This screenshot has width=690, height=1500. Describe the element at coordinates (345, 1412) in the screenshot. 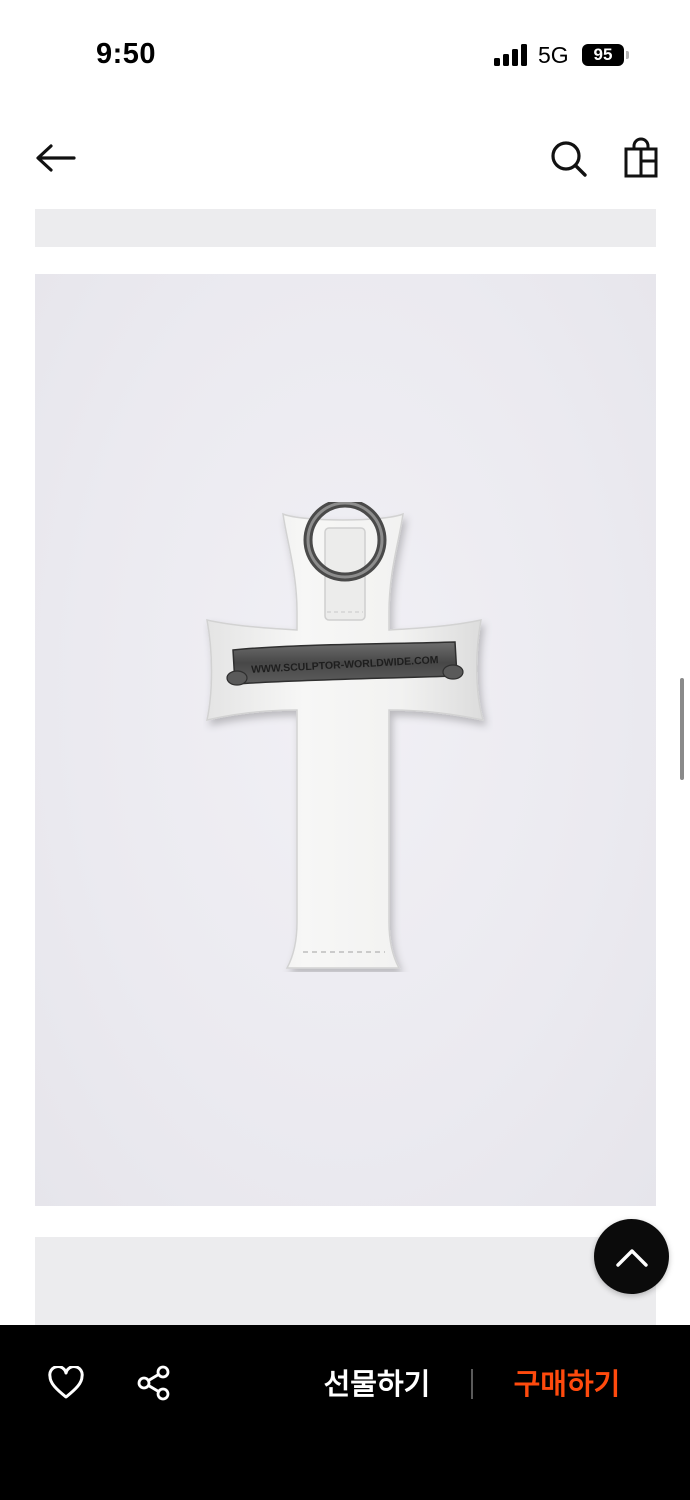

I see `bottom-action-bar: 선물하기 구매하기` at that location.